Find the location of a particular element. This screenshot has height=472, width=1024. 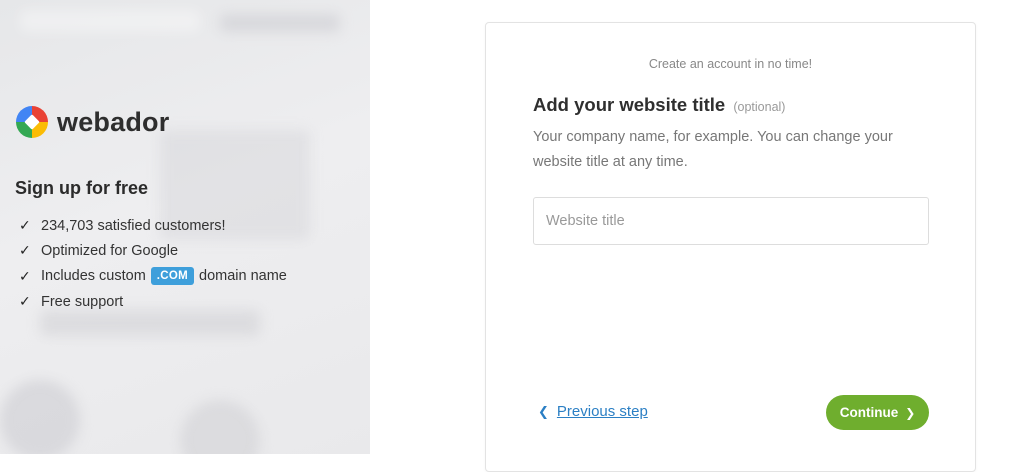

chevron-right-icon: ❯ is located at coordinates (910, 412).